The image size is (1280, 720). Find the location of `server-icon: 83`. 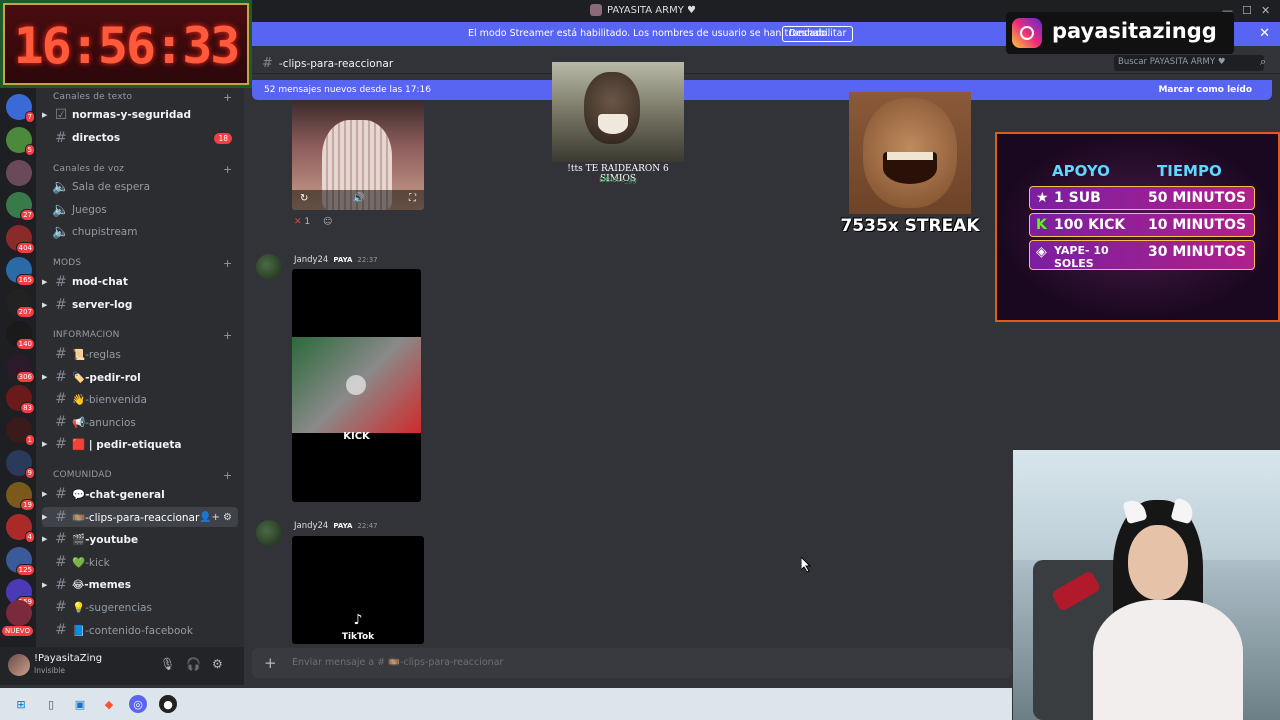

server-icon: 83 is located at coordinates (20, 399).